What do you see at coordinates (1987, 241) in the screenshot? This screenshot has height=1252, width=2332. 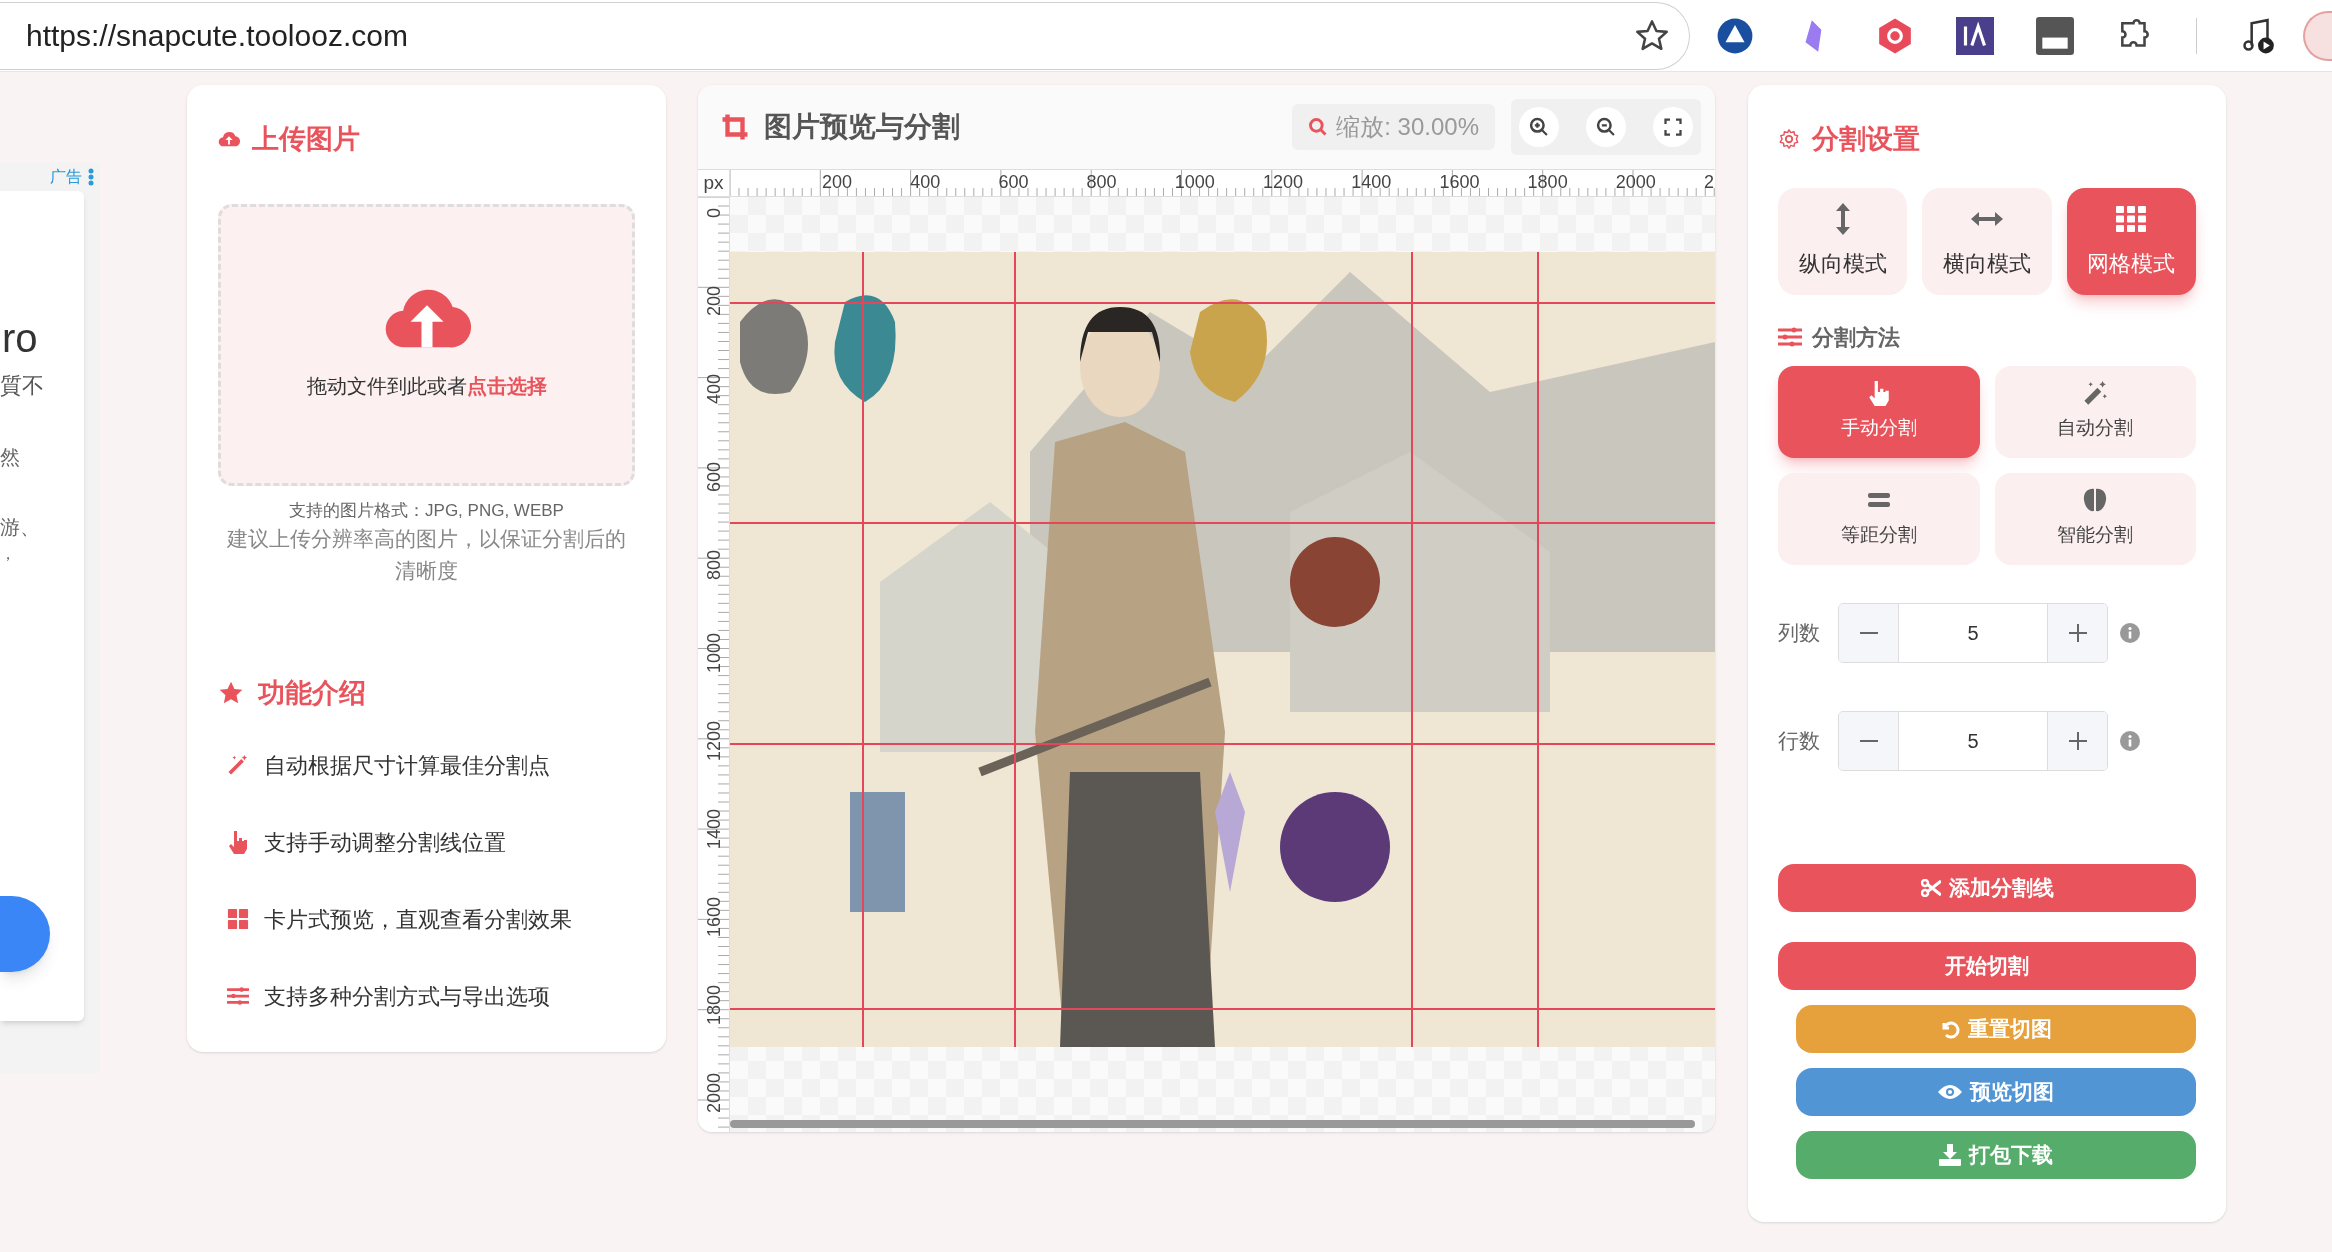 I see `mode-button: 横向模式` at bounding box center [1987, 241].